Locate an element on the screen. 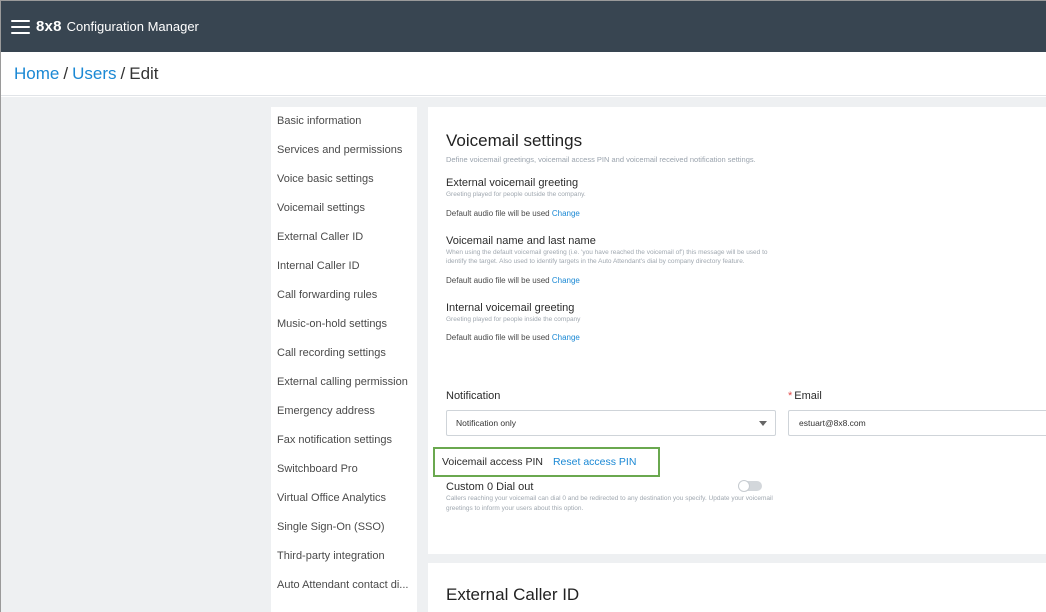 This screenshot has height=612, width=1046. section-title: External Caller ID is located at coordinates (513, 594).